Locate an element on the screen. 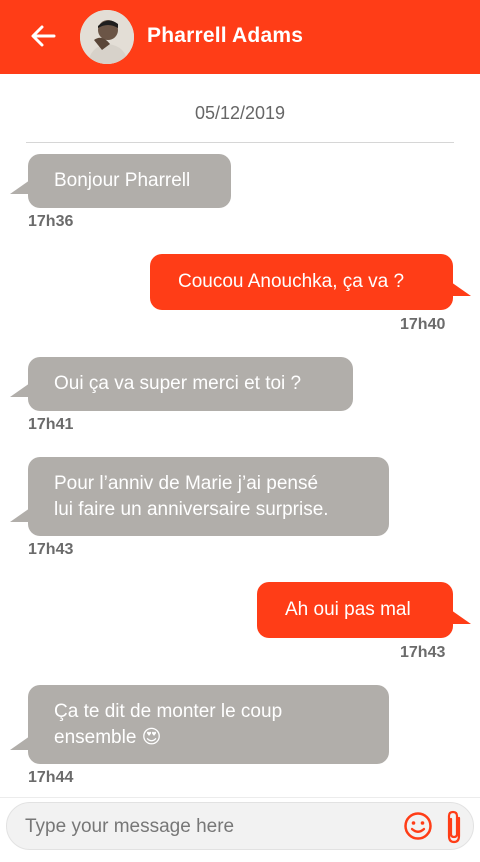  message-bubble-incoming: Ça te dit de monter le coup ensemble 😍 is located at coordinates (199, 724).